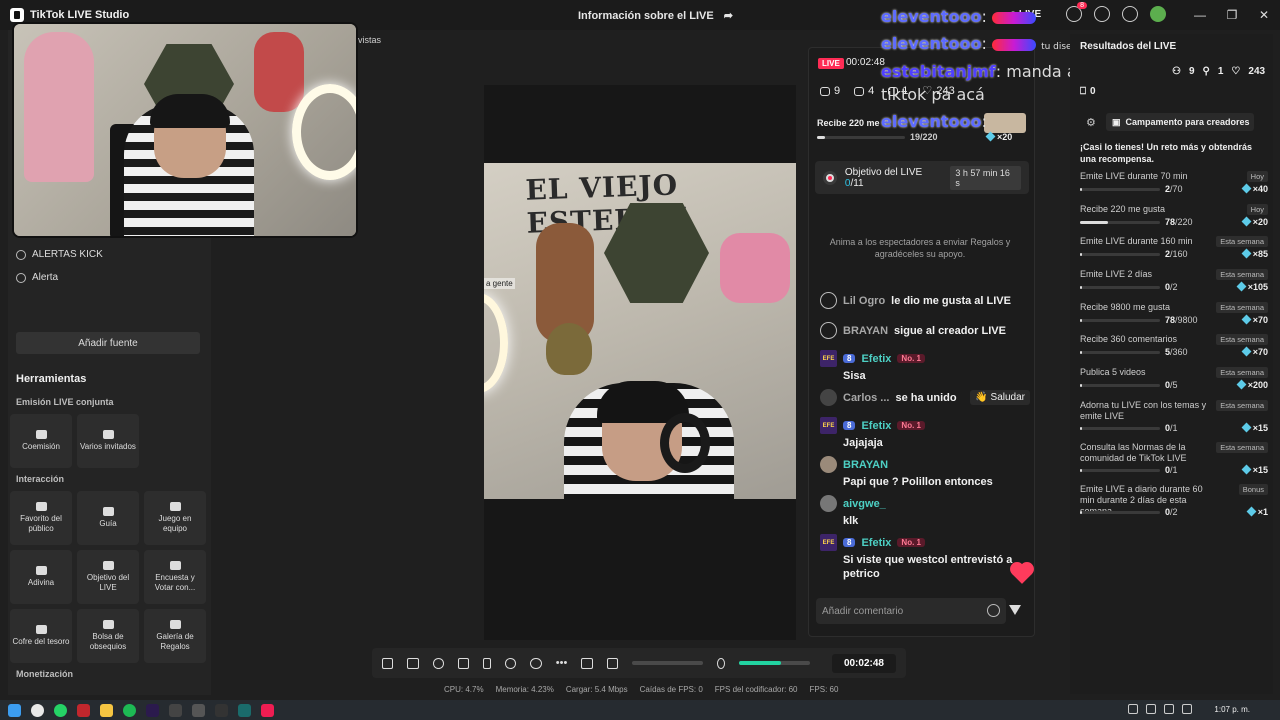  I want to click on tool-coemision: Coemisión, so click(41, 441).